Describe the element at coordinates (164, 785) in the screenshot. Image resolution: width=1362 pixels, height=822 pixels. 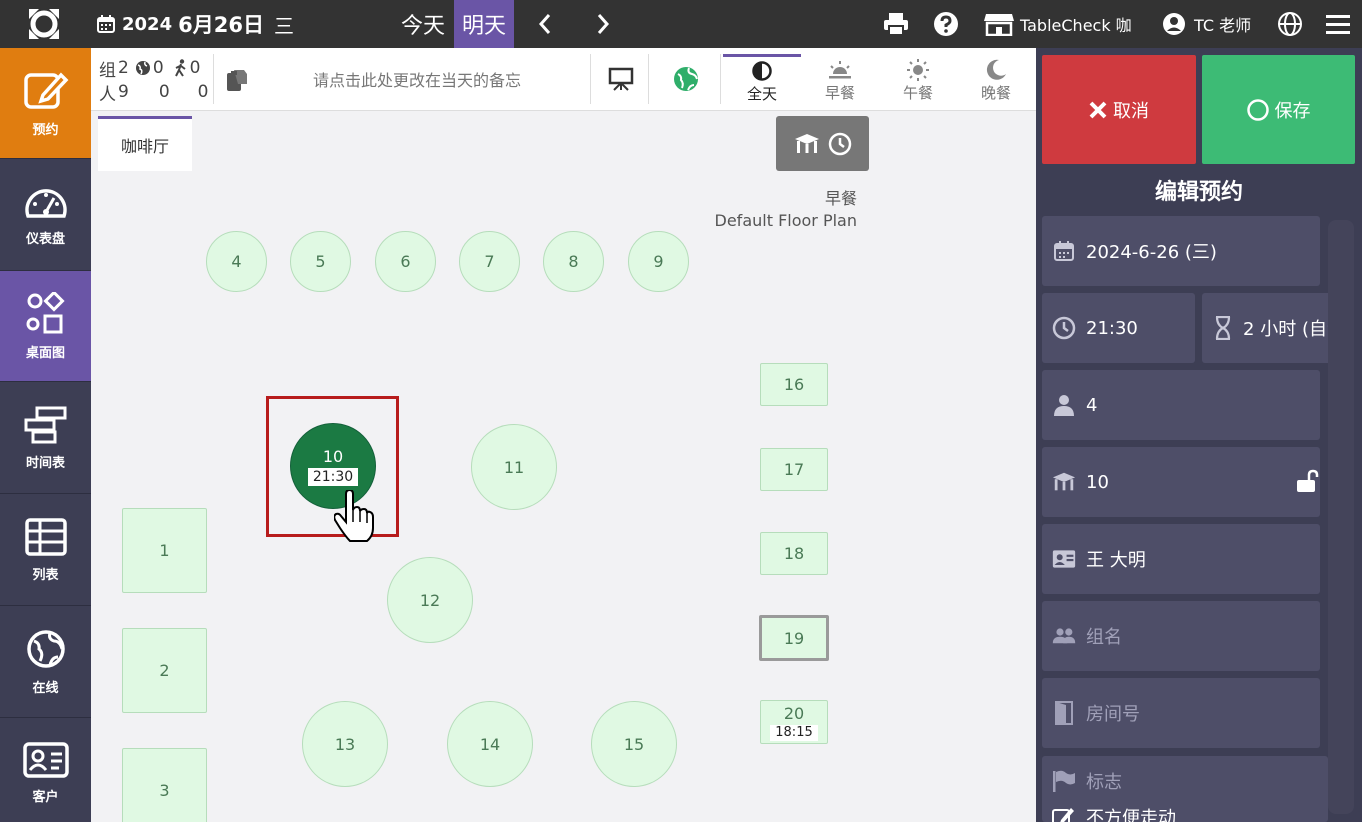
I see `table-3: 3` at that location.